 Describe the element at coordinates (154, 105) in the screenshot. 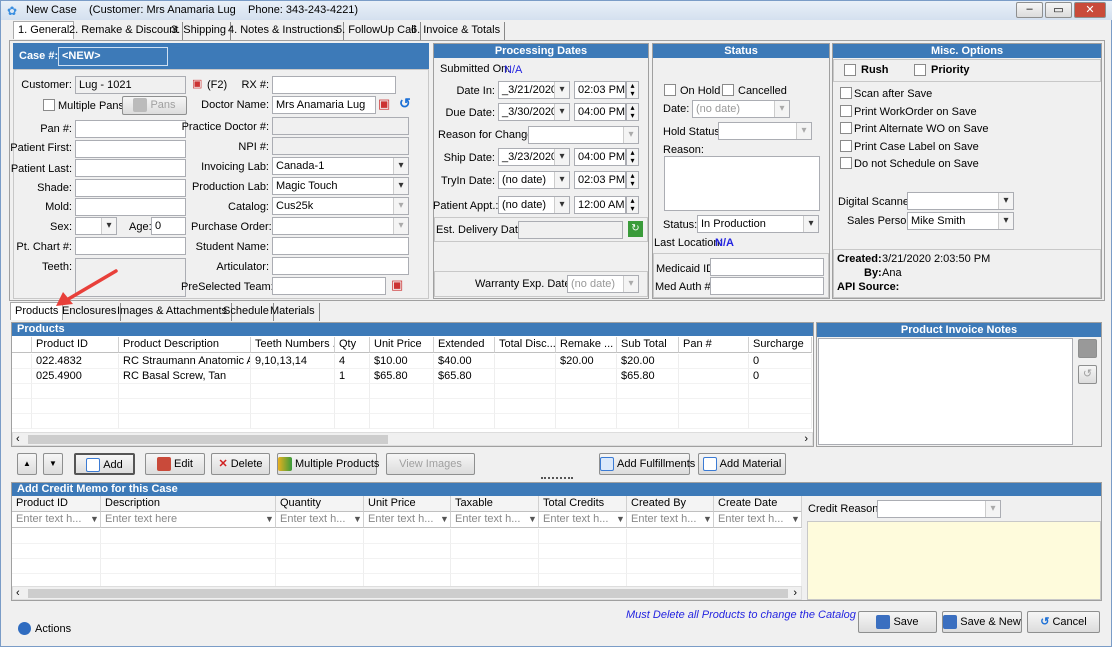

I see `pans-button: Pans` at that location.